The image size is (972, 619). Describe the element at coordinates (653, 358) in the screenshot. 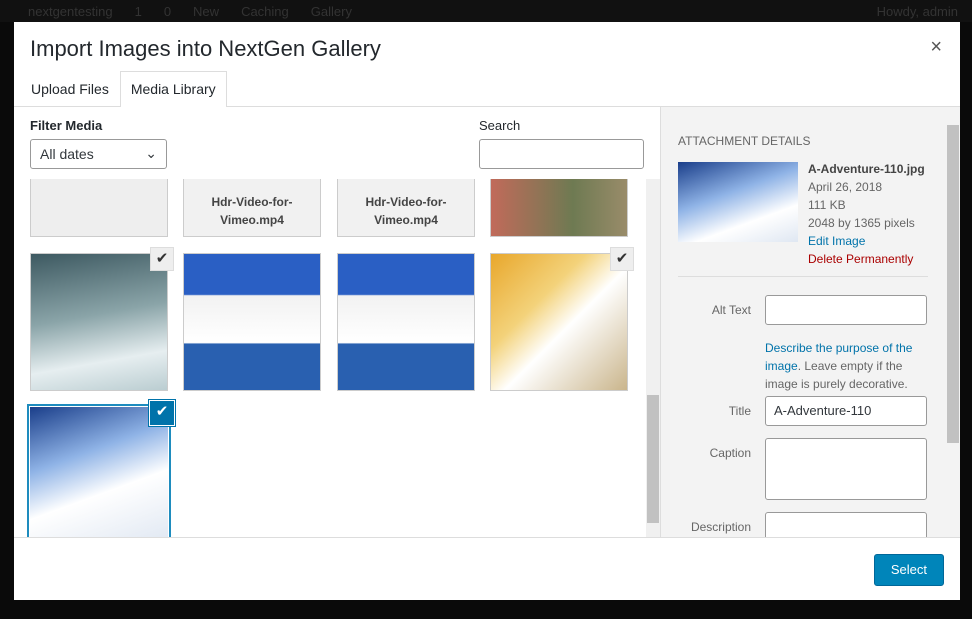

I see `grid-scrollbar` at that location.